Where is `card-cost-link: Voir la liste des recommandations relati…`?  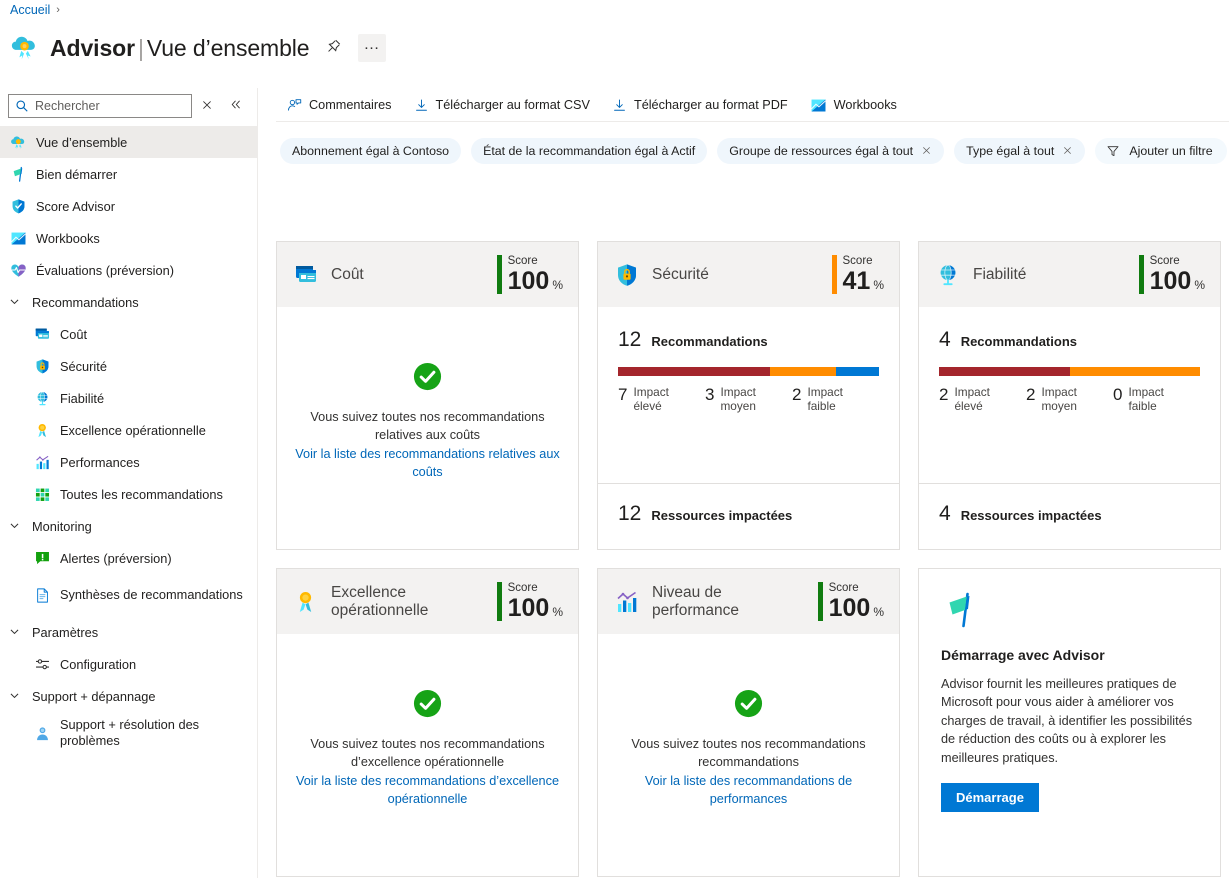
card-cost-link: Voir la liste des recommandations relati… is located at coordinates (427, 463).